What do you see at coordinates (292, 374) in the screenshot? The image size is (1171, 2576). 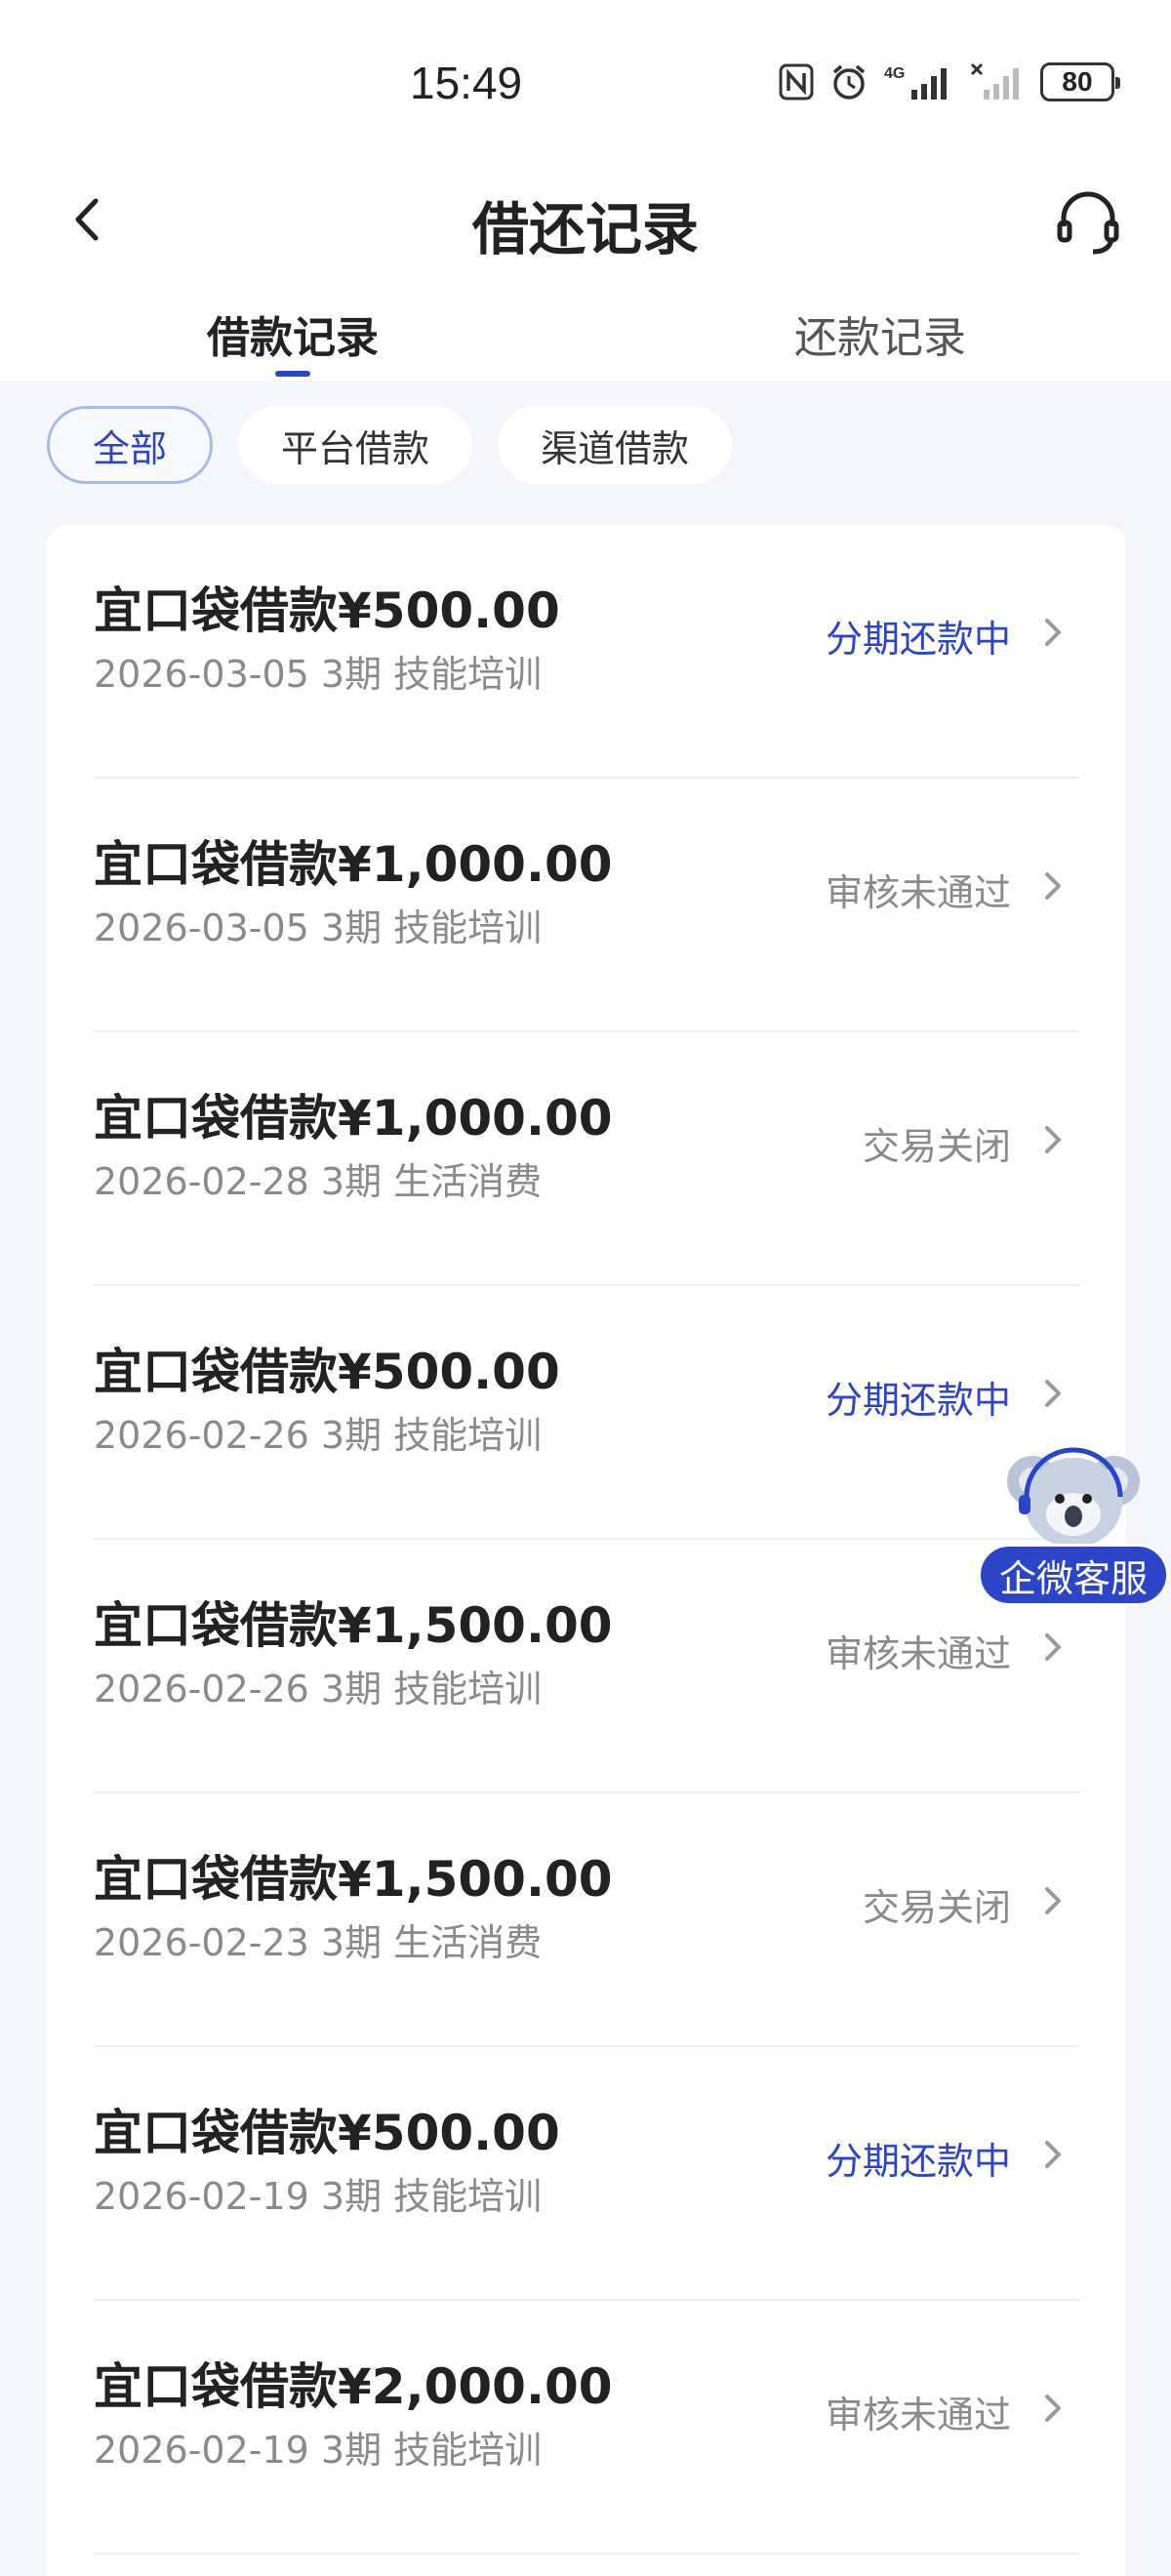 I see `tab-active-indicator` at bounding box center [292, 374].